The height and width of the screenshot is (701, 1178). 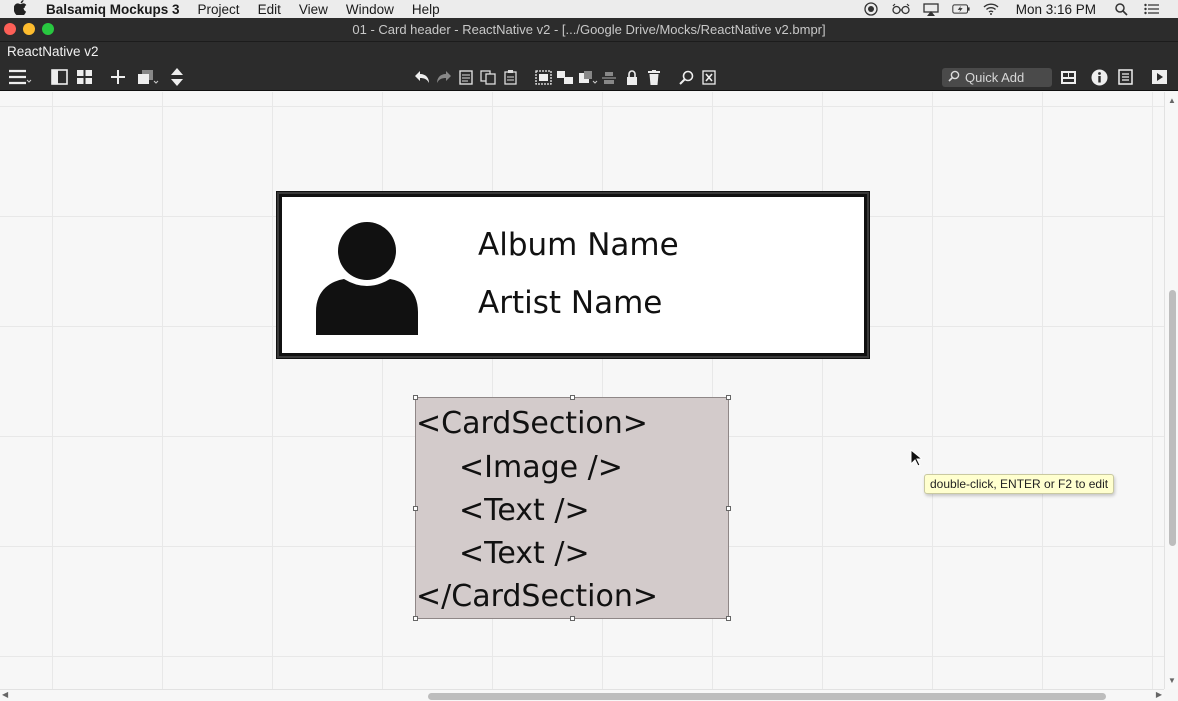 I want to click on menu-help: Help, so click(x=426, y=9).